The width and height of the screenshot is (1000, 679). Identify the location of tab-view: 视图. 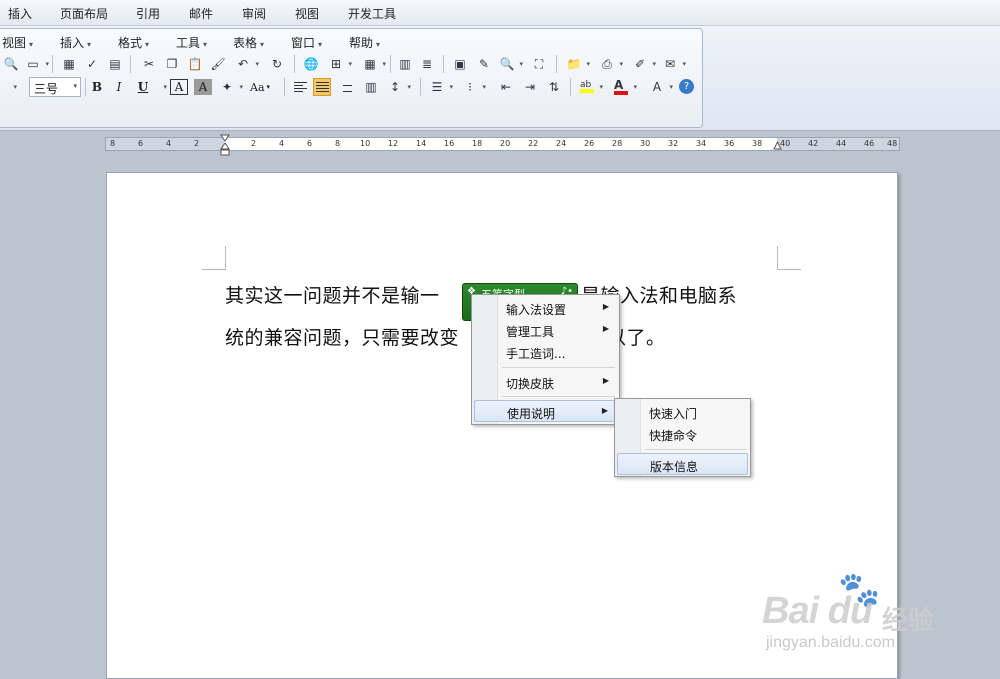
(307, 13).